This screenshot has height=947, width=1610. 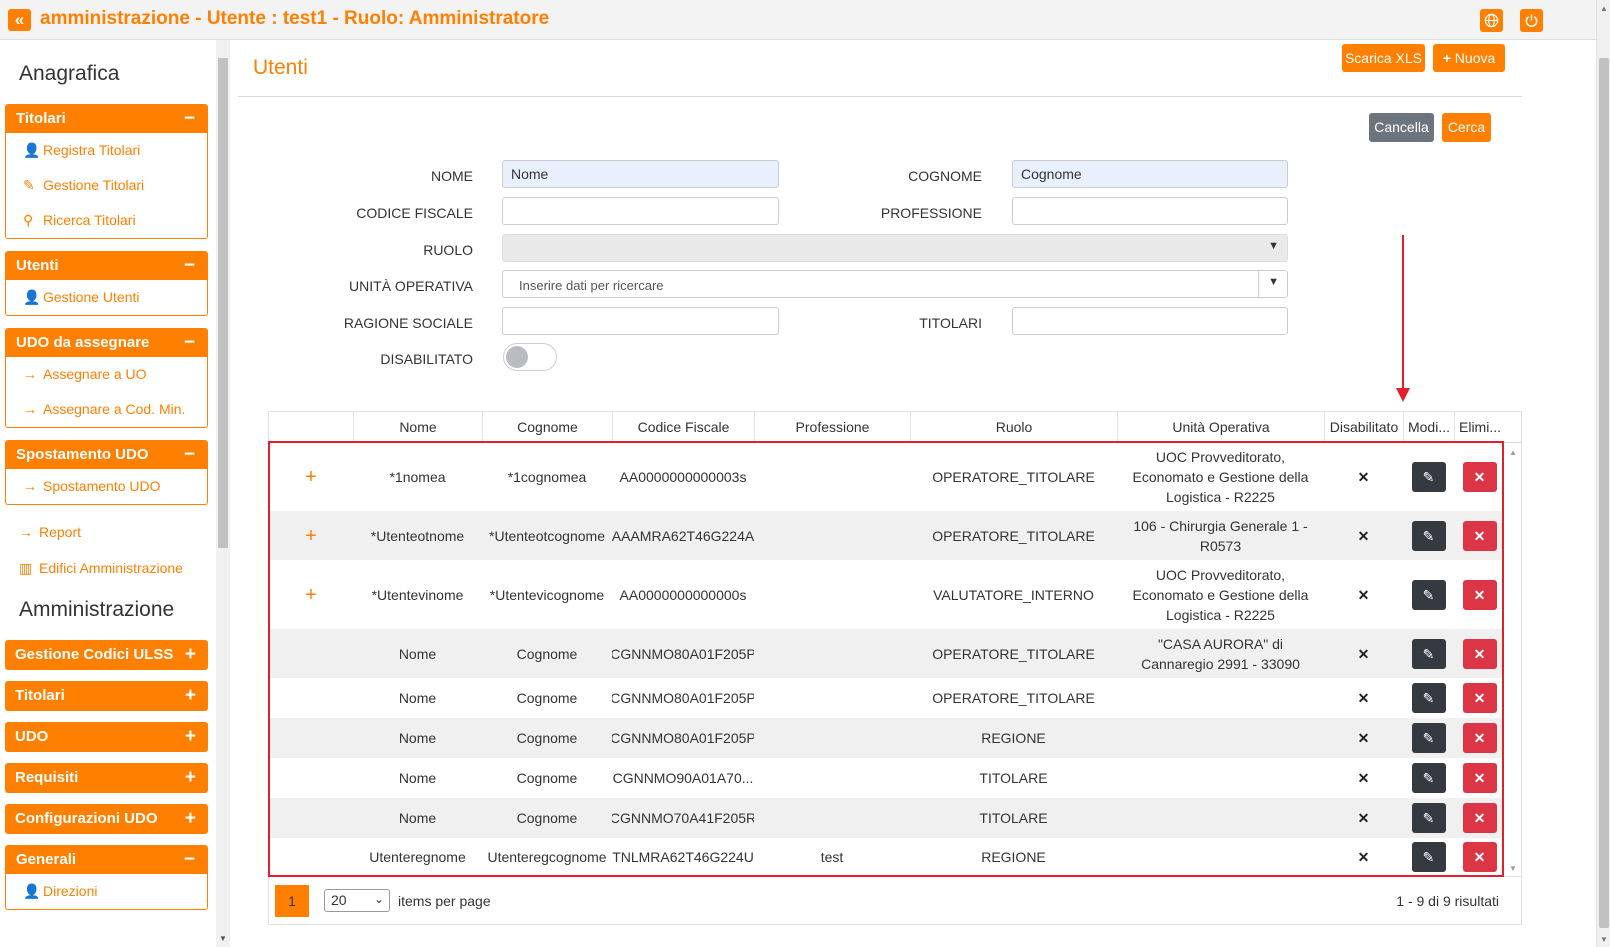 What do you see at coordinates (417, 477) in the screenshot?
I see `cell-nome: *1nomea` at bounding box center [417, 477].